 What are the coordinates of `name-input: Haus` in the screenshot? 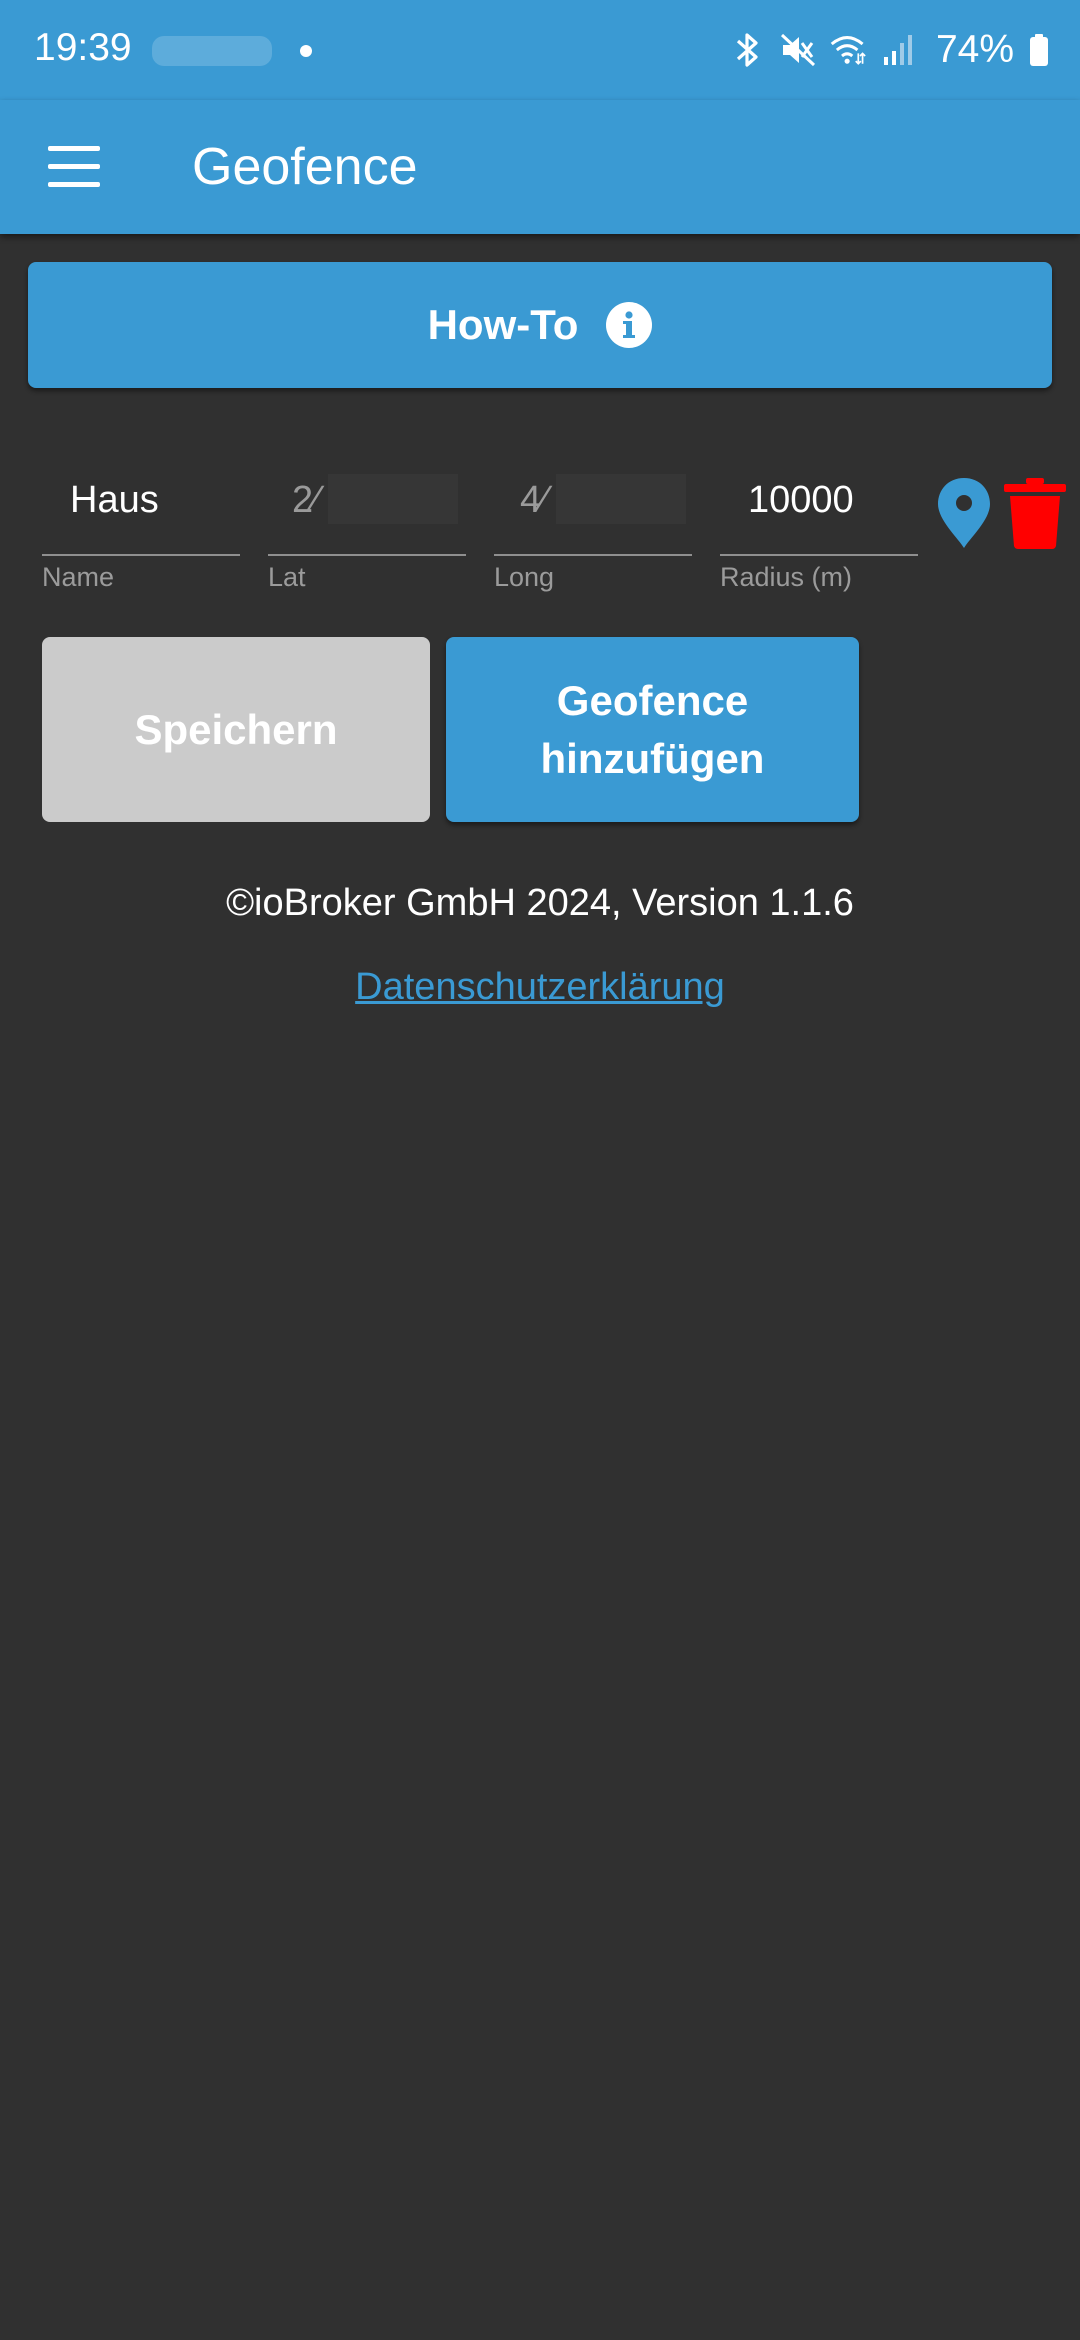 It's located at (141, 500).